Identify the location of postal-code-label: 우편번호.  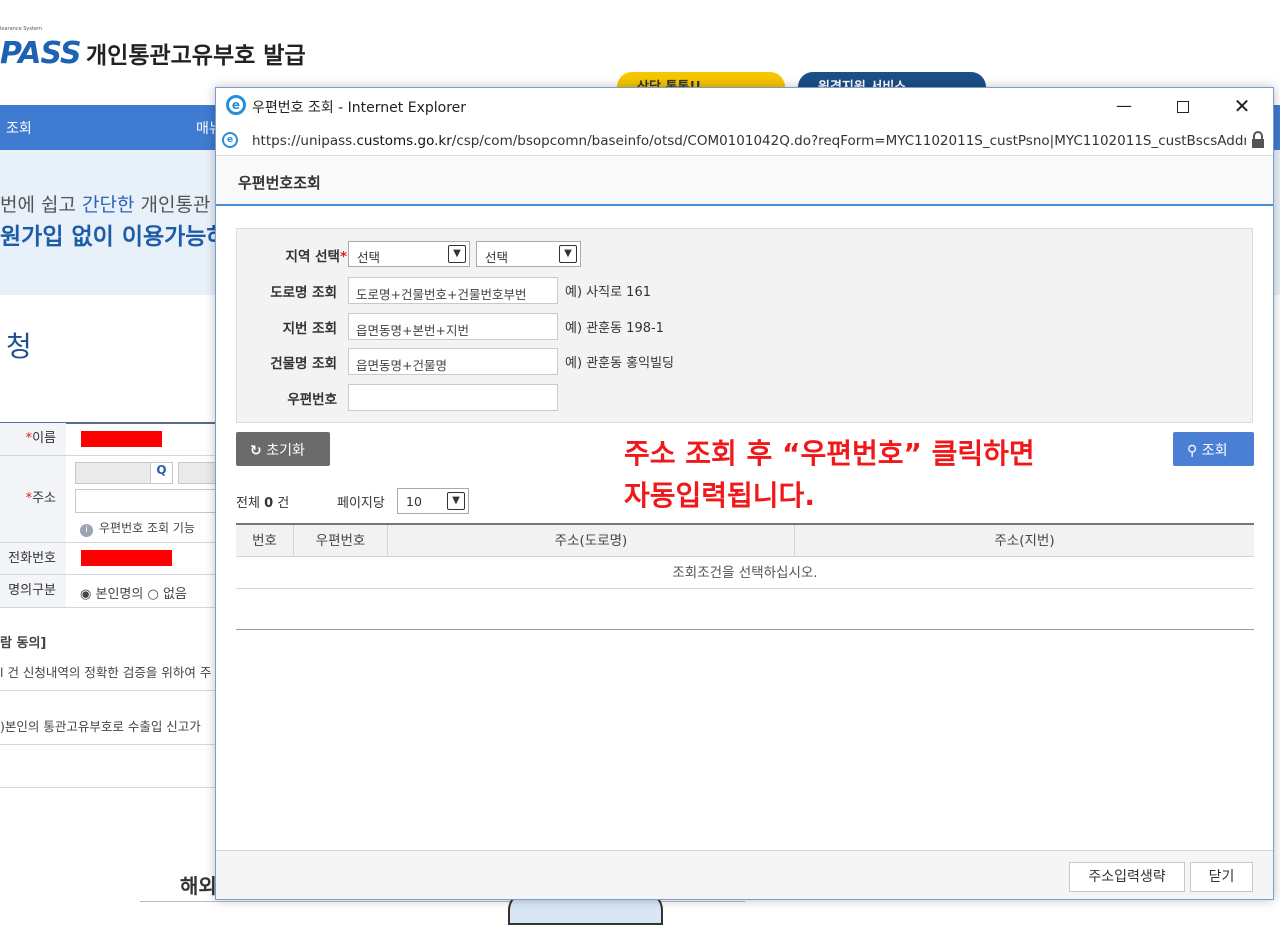
(312, 400).